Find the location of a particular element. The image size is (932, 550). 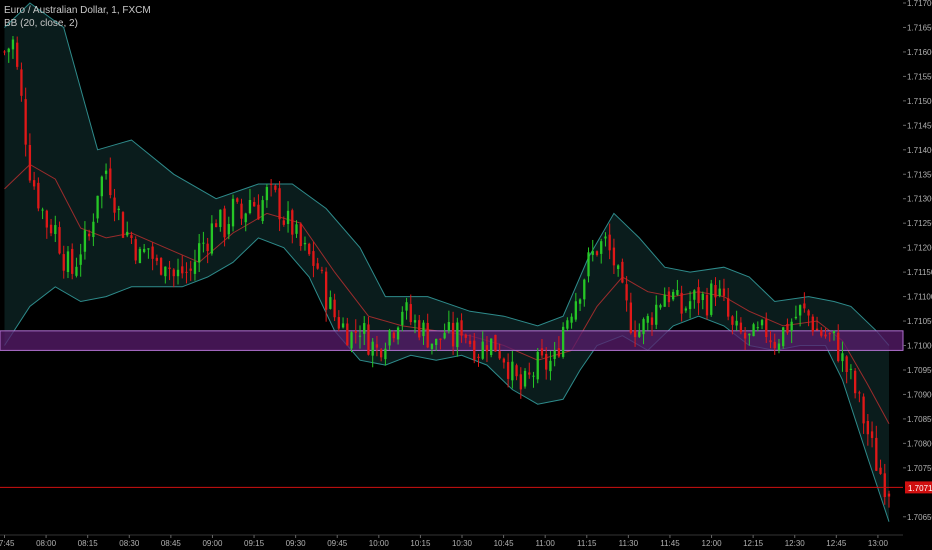

time-tick-label: 12:30 is located at coordinates (795, 543).